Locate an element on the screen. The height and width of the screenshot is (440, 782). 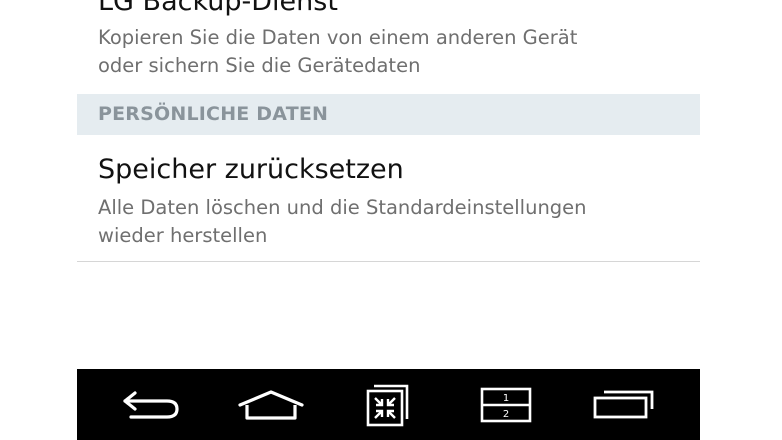
dual-window-button is located at coordinates (388, 404).